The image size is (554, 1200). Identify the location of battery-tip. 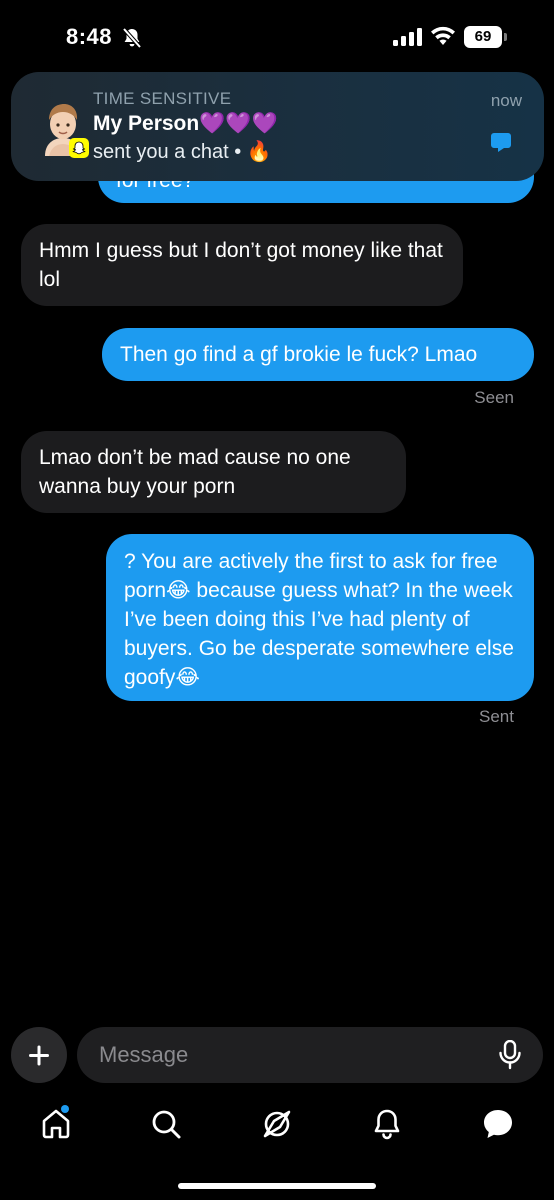
(505, 37).